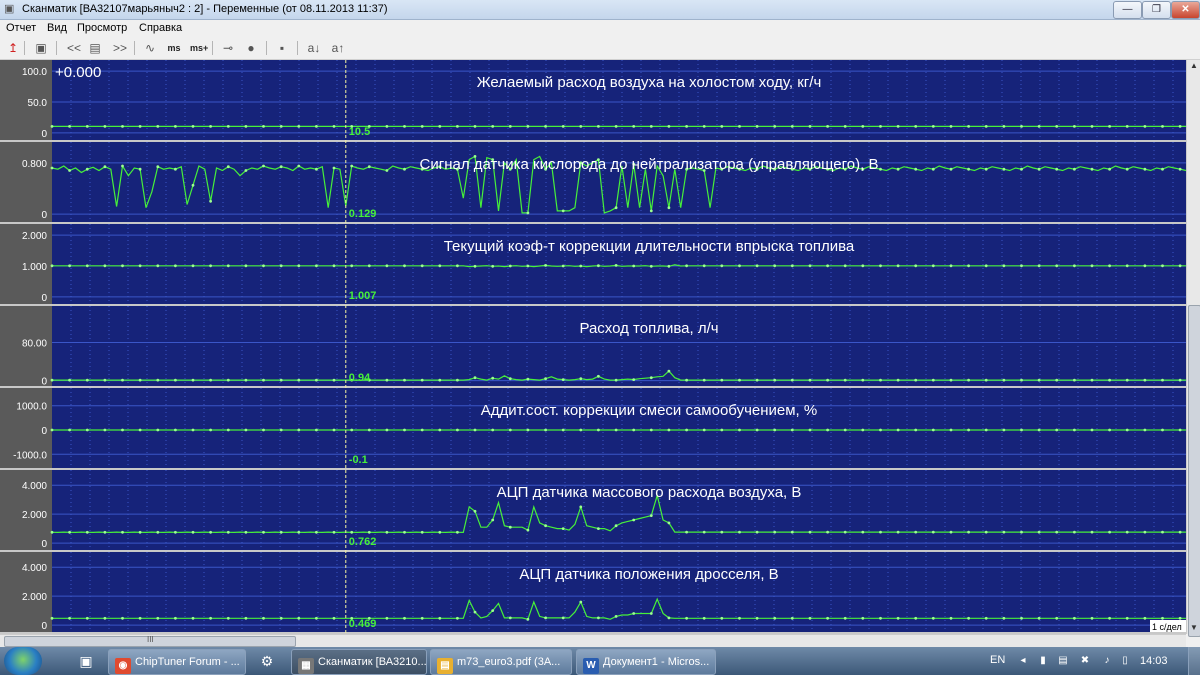 This screenshot has height=675, width=1200. What do you see at coordinates (282, 48) in the screenshot?
I see `save-icon: ▪` at bounding box center [282, 48].